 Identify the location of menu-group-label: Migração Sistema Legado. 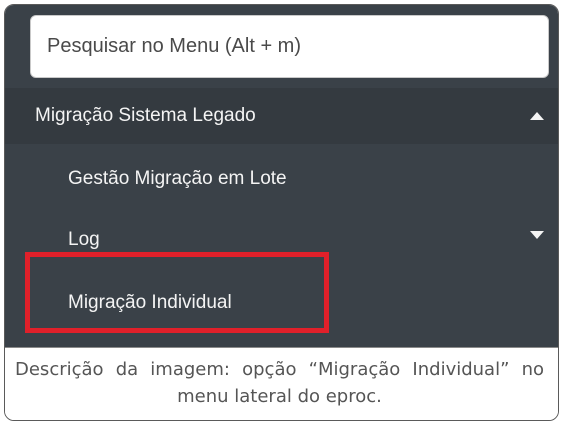
(145, 115).